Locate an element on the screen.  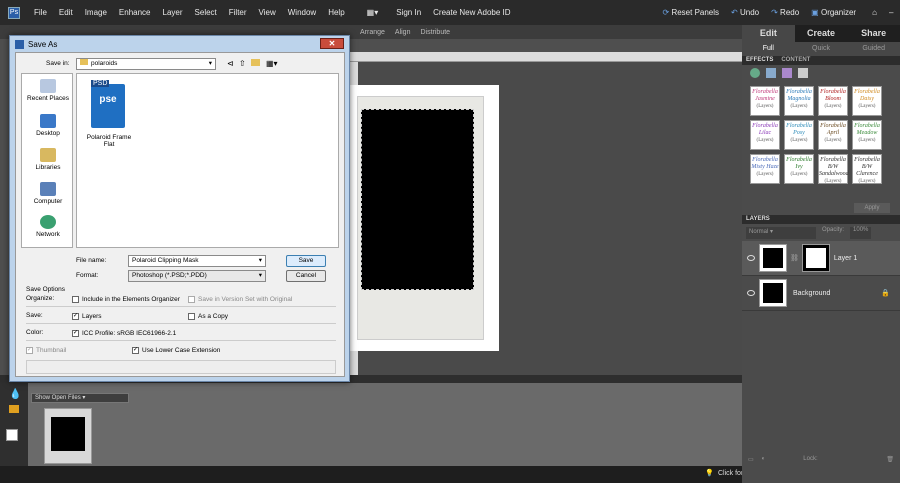
thumbnail-checkbox: ✓ is located at coordinates (29, 350).